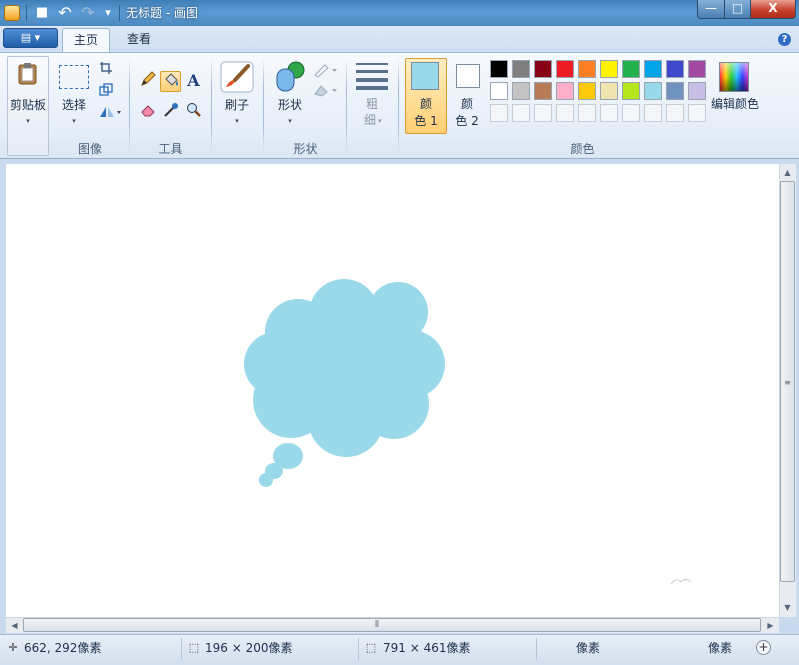  What do you see at coordinates (787, 607) in the screenshot?
I see `scroll-down-arrow-icon: ▼` at bounding box center [787, 607].